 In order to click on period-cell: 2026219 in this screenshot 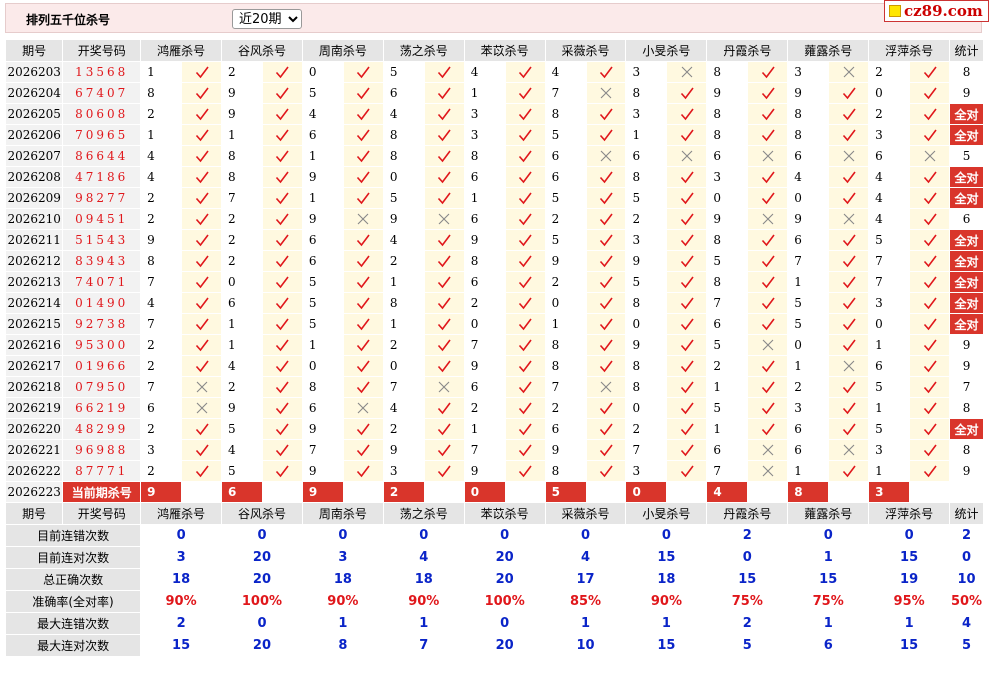, I will do `click(34, 408)`.